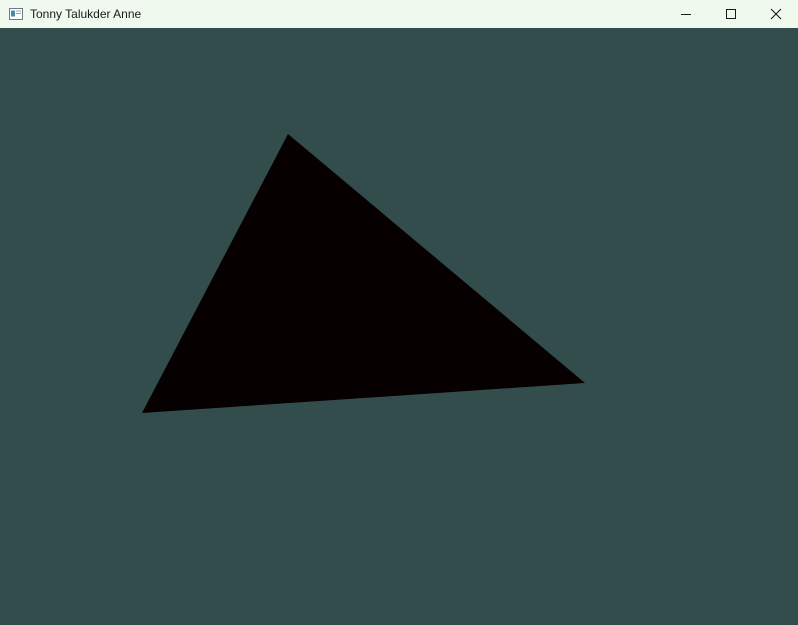  Describe the element at coordinates (399, 14) in the screenshot. I see `title-bar: Tonny Talukder Anne` at that location.